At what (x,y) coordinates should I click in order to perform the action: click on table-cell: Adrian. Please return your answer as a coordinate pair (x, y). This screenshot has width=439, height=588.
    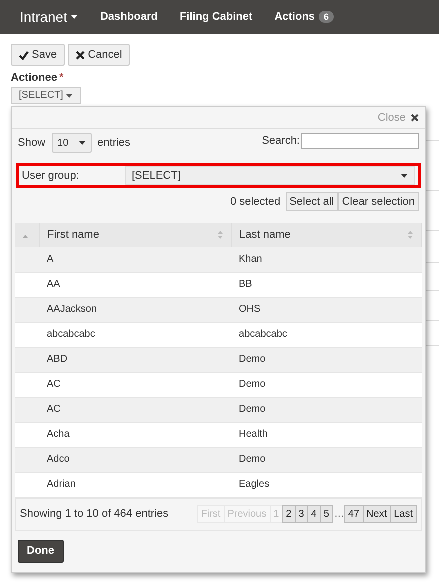
    Looking at the image, I should click on (135, 484).